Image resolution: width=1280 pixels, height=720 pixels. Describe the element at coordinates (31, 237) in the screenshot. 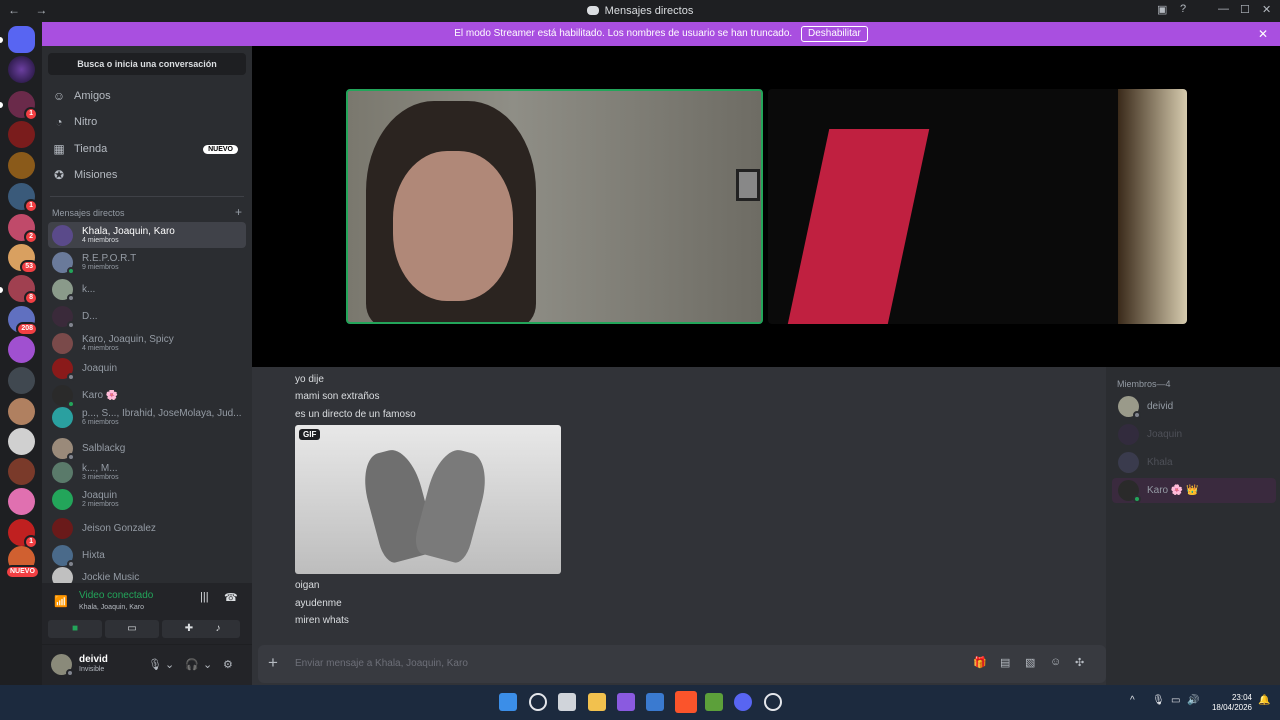

I see `server-badge: 2` at that location.